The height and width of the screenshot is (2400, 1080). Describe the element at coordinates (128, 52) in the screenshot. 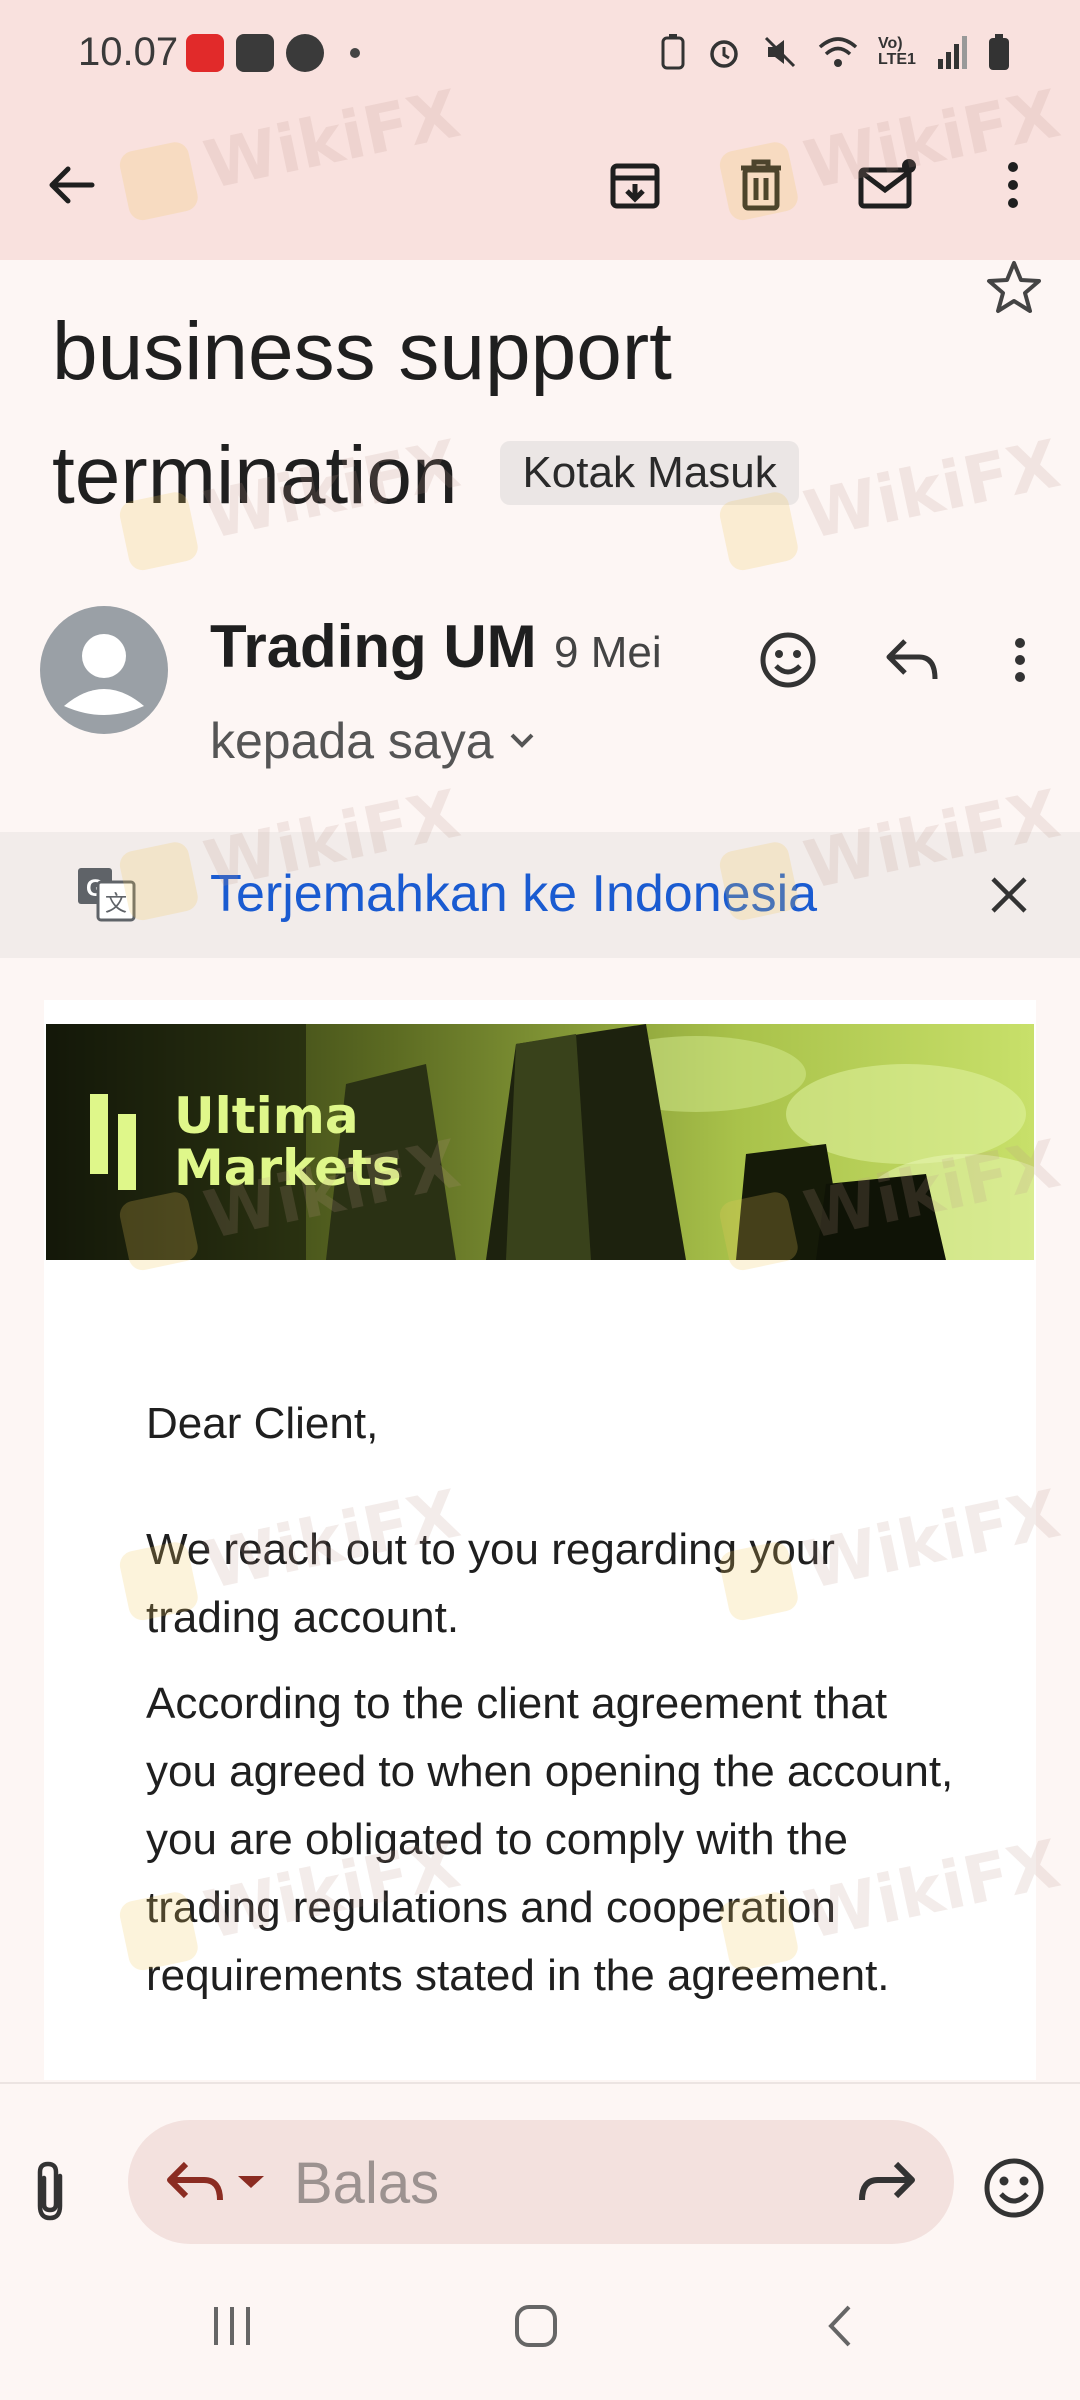

I see `status-time: 10.07` at that location.